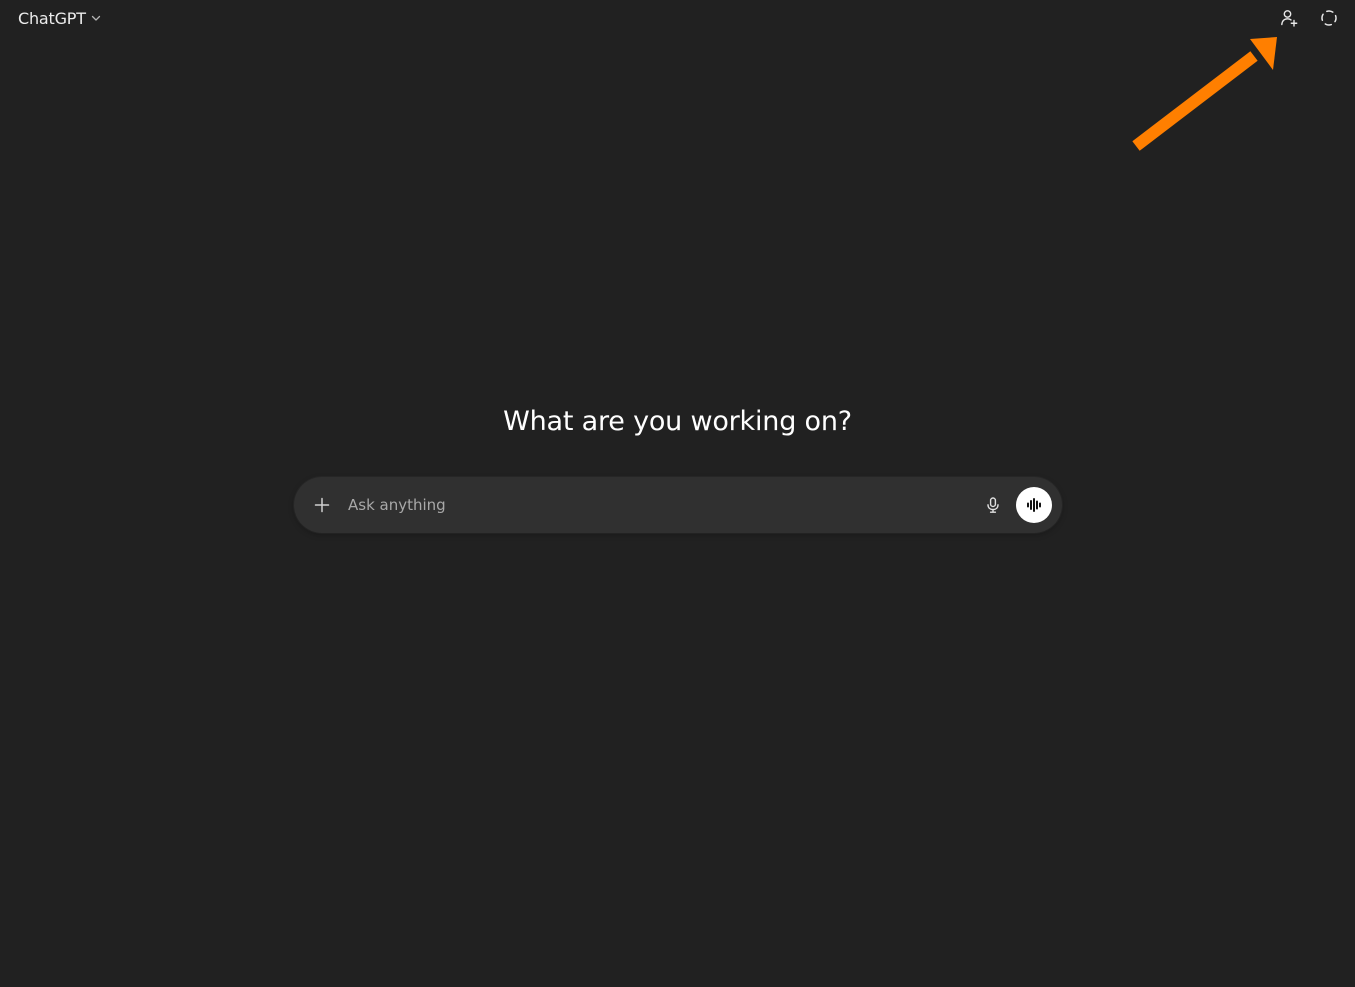 Image resolution: width=1355 pixels, height=987 pixels. I want to click on attach-button, so click(322, 505).